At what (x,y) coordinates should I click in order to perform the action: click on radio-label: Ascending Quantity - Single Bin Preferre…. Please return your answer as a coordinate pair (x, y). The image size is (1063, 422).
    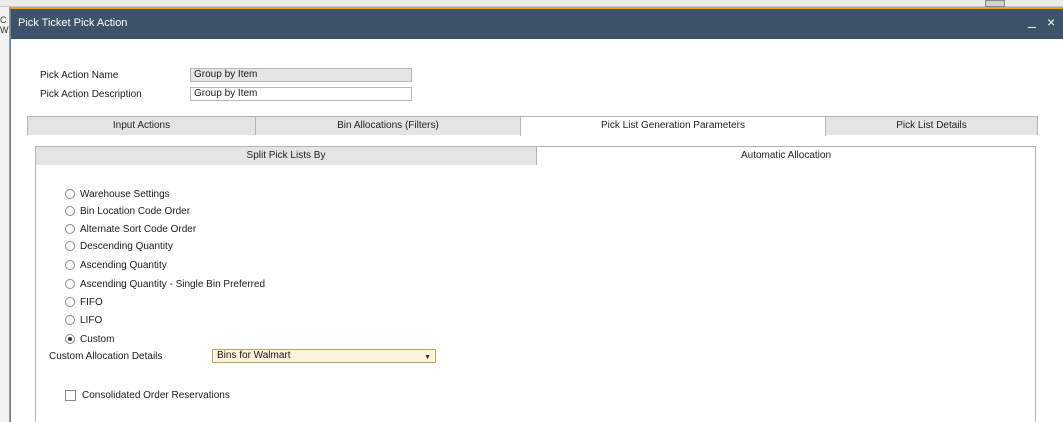
    Looking at the image, I should click on (173, 284).